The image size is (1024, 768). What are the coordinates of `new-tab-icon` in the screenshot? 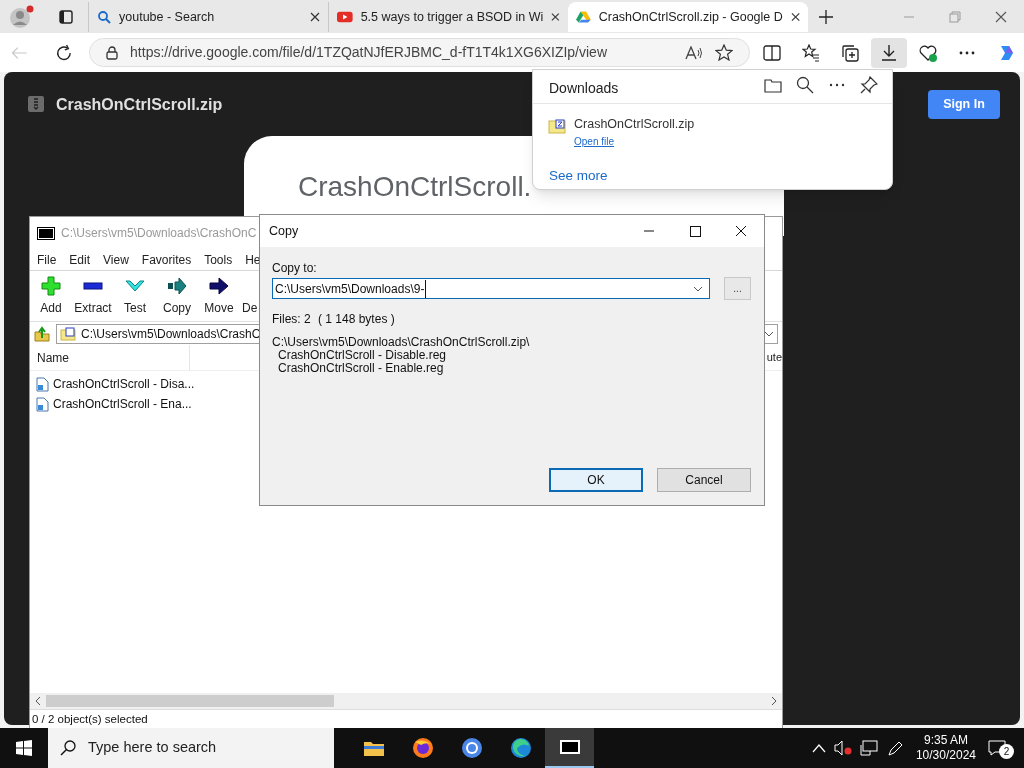 It's located at (826, 16).